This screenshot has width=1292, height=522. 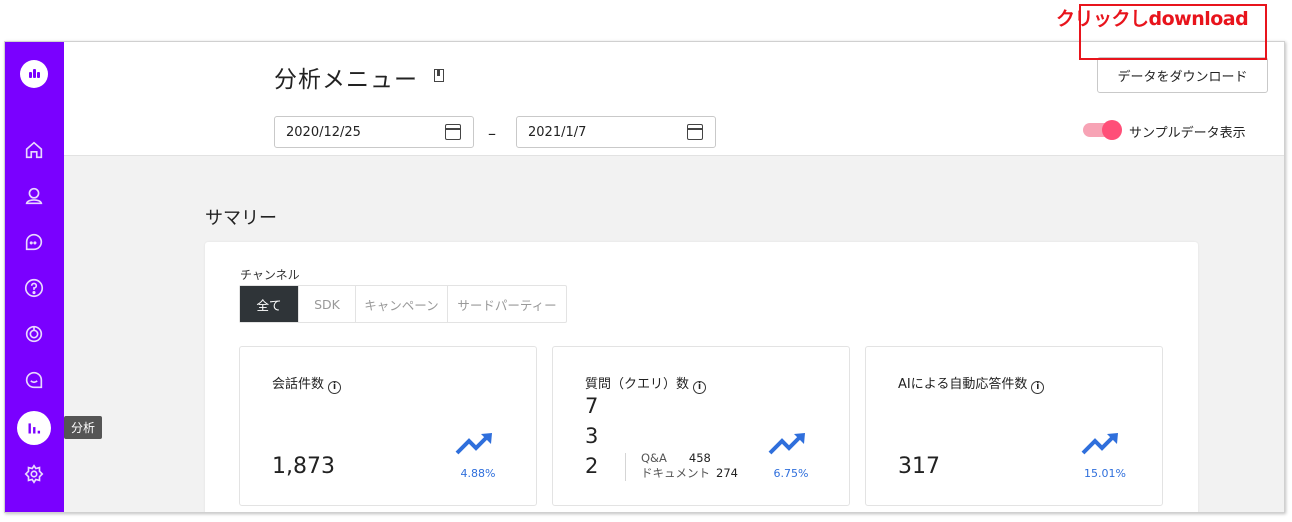 I want to click on page-title: 分析メニュー, so click(x=346, y=80).